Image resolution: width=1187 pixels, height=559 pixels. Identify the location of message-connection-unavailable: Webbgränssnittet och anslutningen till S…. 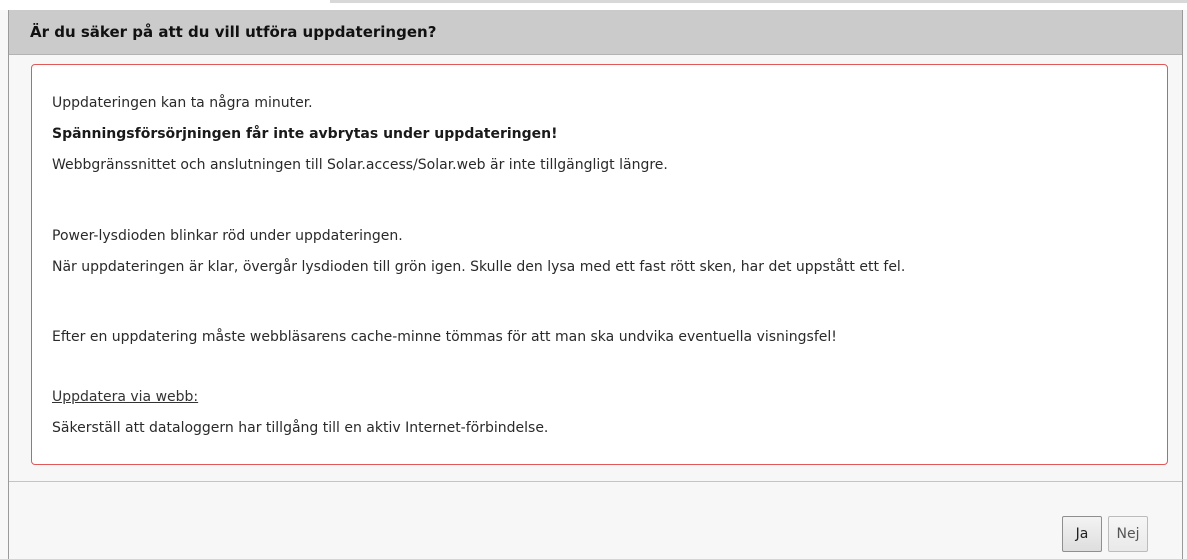
(360, 165).